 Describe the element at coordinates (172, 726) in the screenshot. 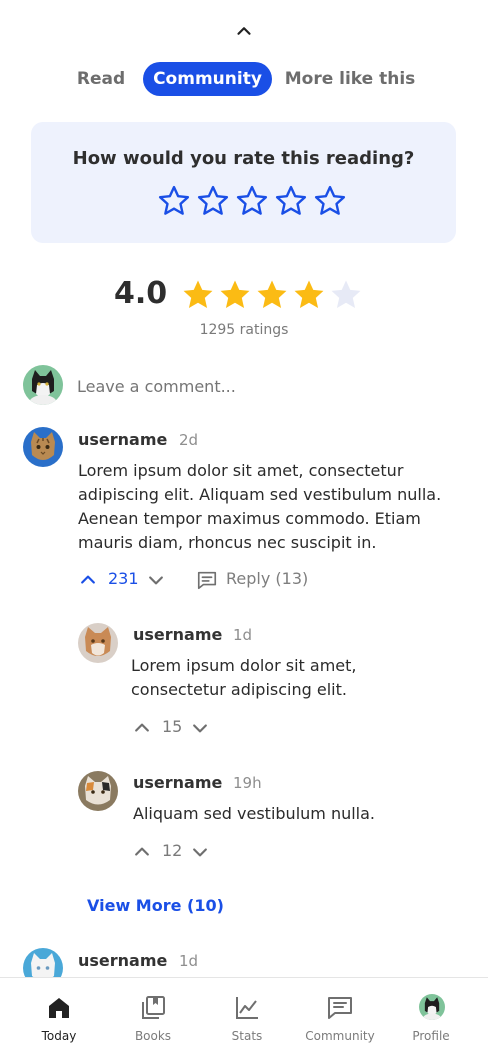

I see `vote-count: 15` at that location.